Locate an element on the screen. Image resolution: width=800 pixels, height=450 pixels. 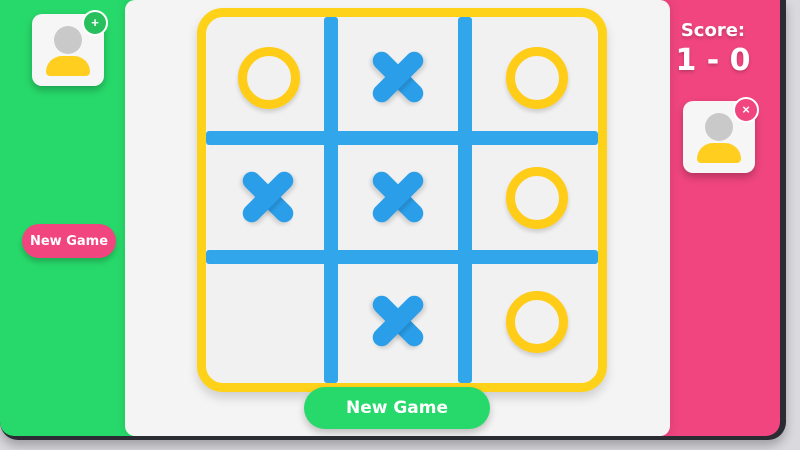
board-cell-r2-c2 is located at coordinates (398, 197).